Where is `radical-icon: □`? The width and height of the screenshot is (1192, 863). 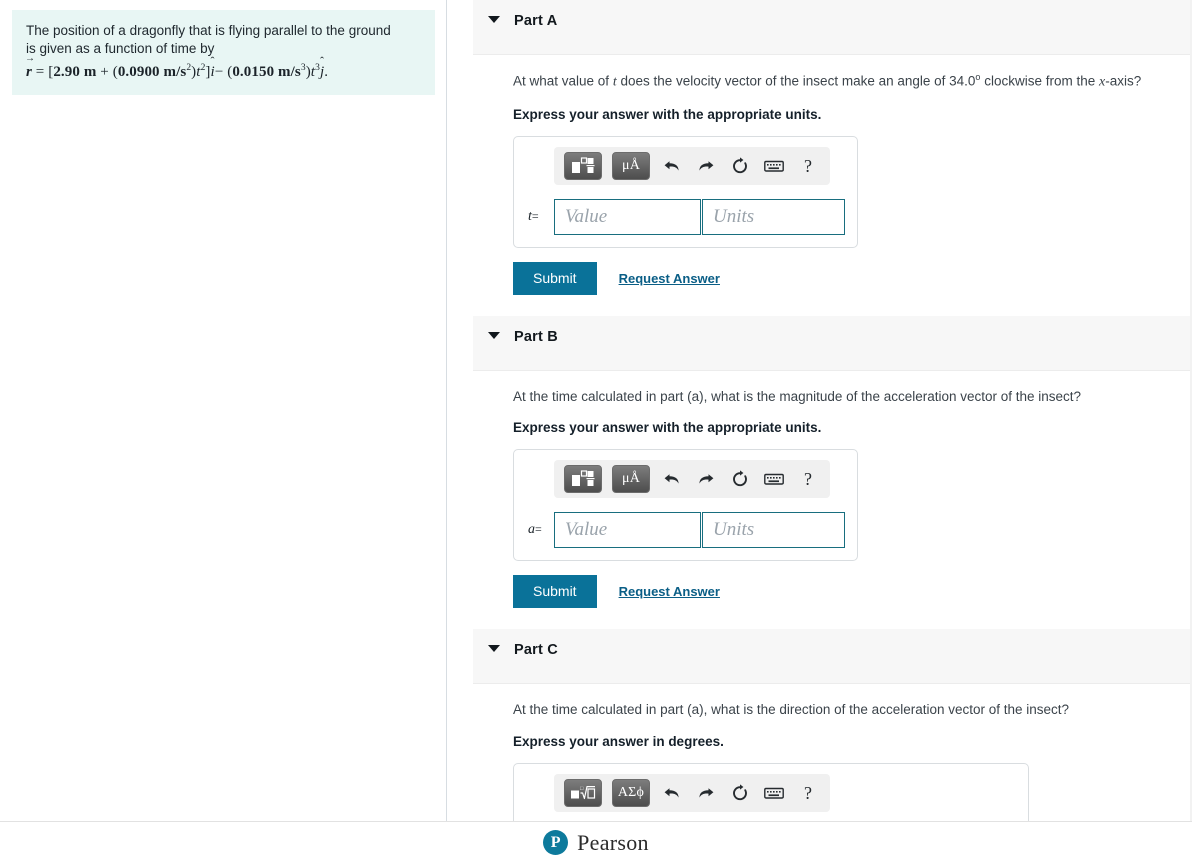 radical-icon: □ is located at coordinates (583, 792).